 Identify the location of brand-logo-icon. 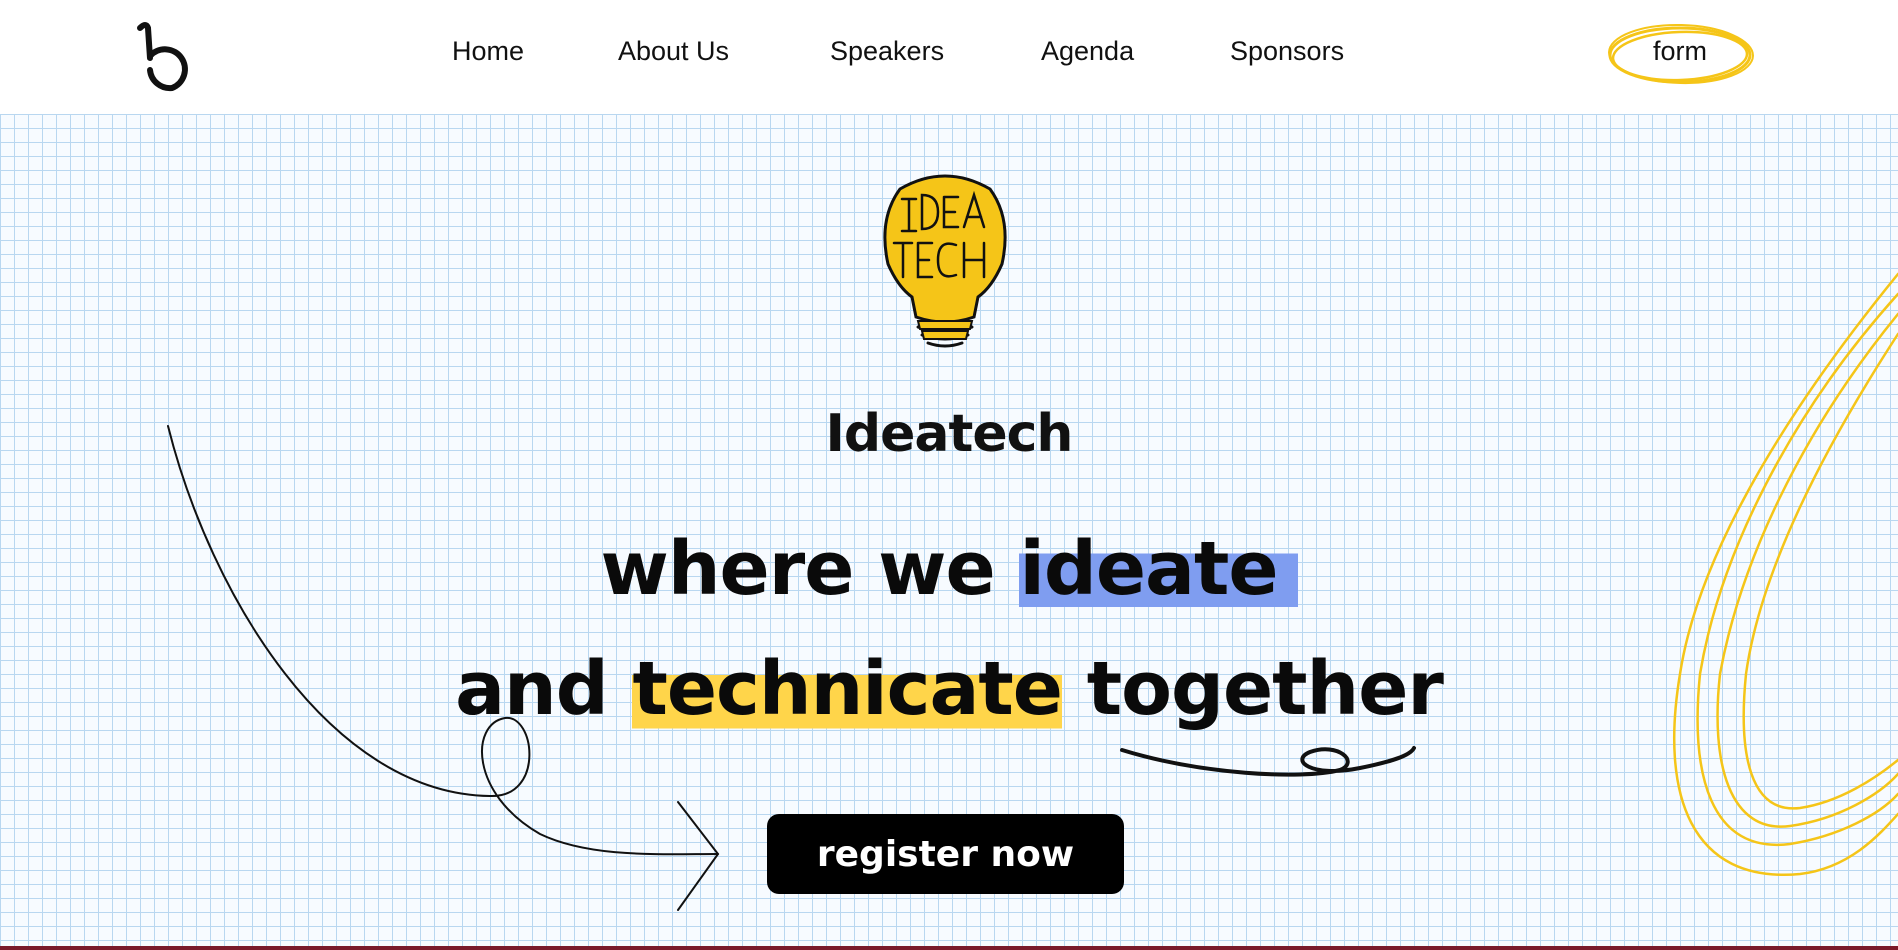
(164, 56).